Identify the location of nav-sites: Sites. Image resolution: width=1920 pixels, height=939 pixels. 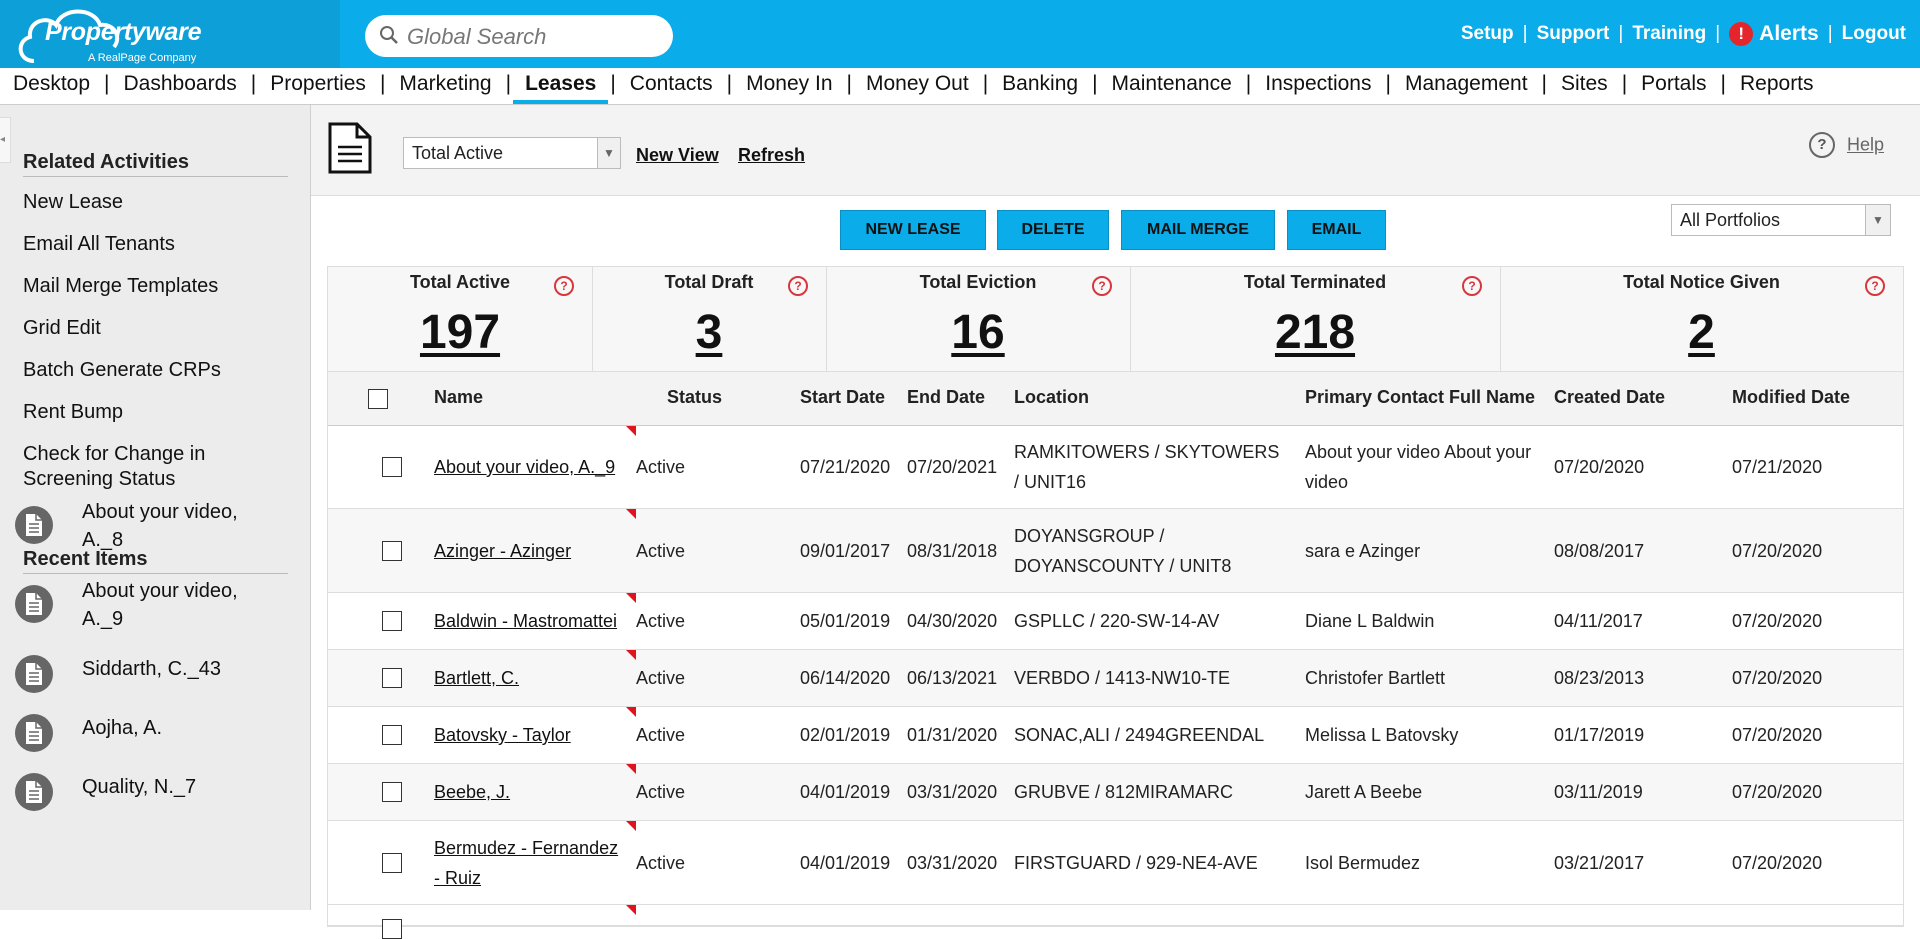
(1584, 84).